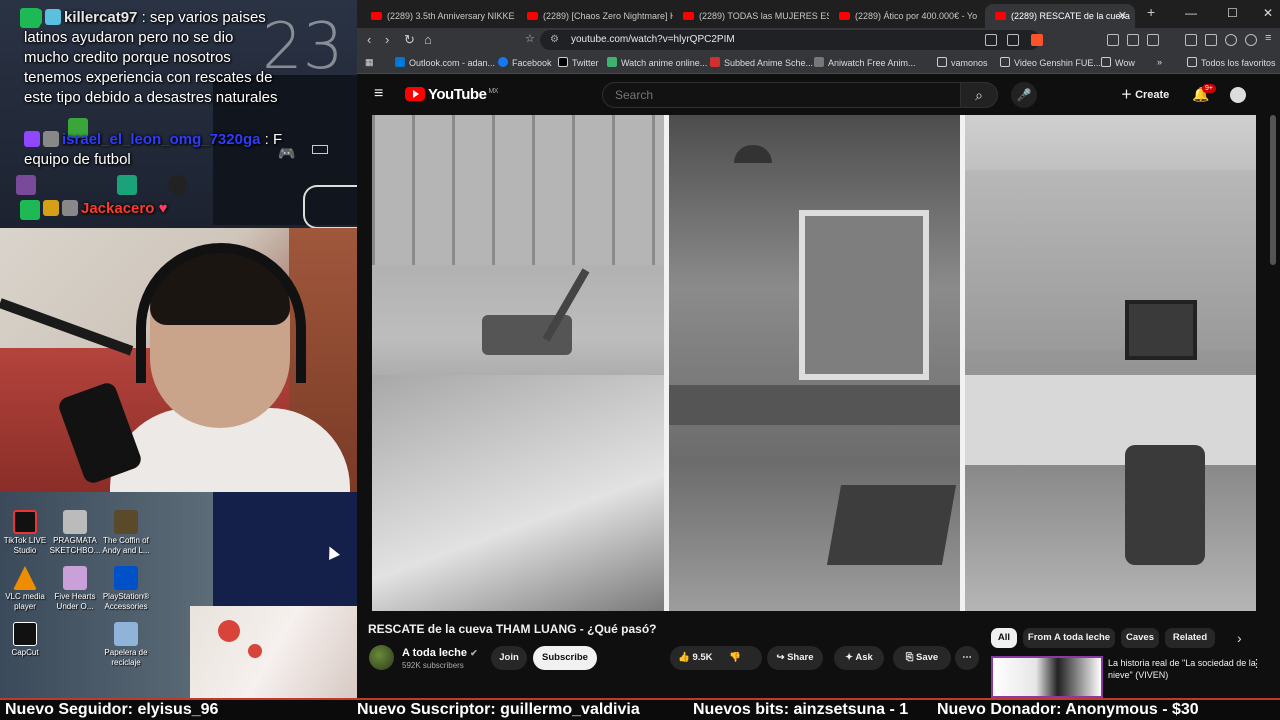 This screenshot has height=720, width=1280. What do you see at coordinates (161, 139) in the screenshot?
I see `chat-username: israel_el_leon_omg_7320ga` at bounding box center [161, 139].